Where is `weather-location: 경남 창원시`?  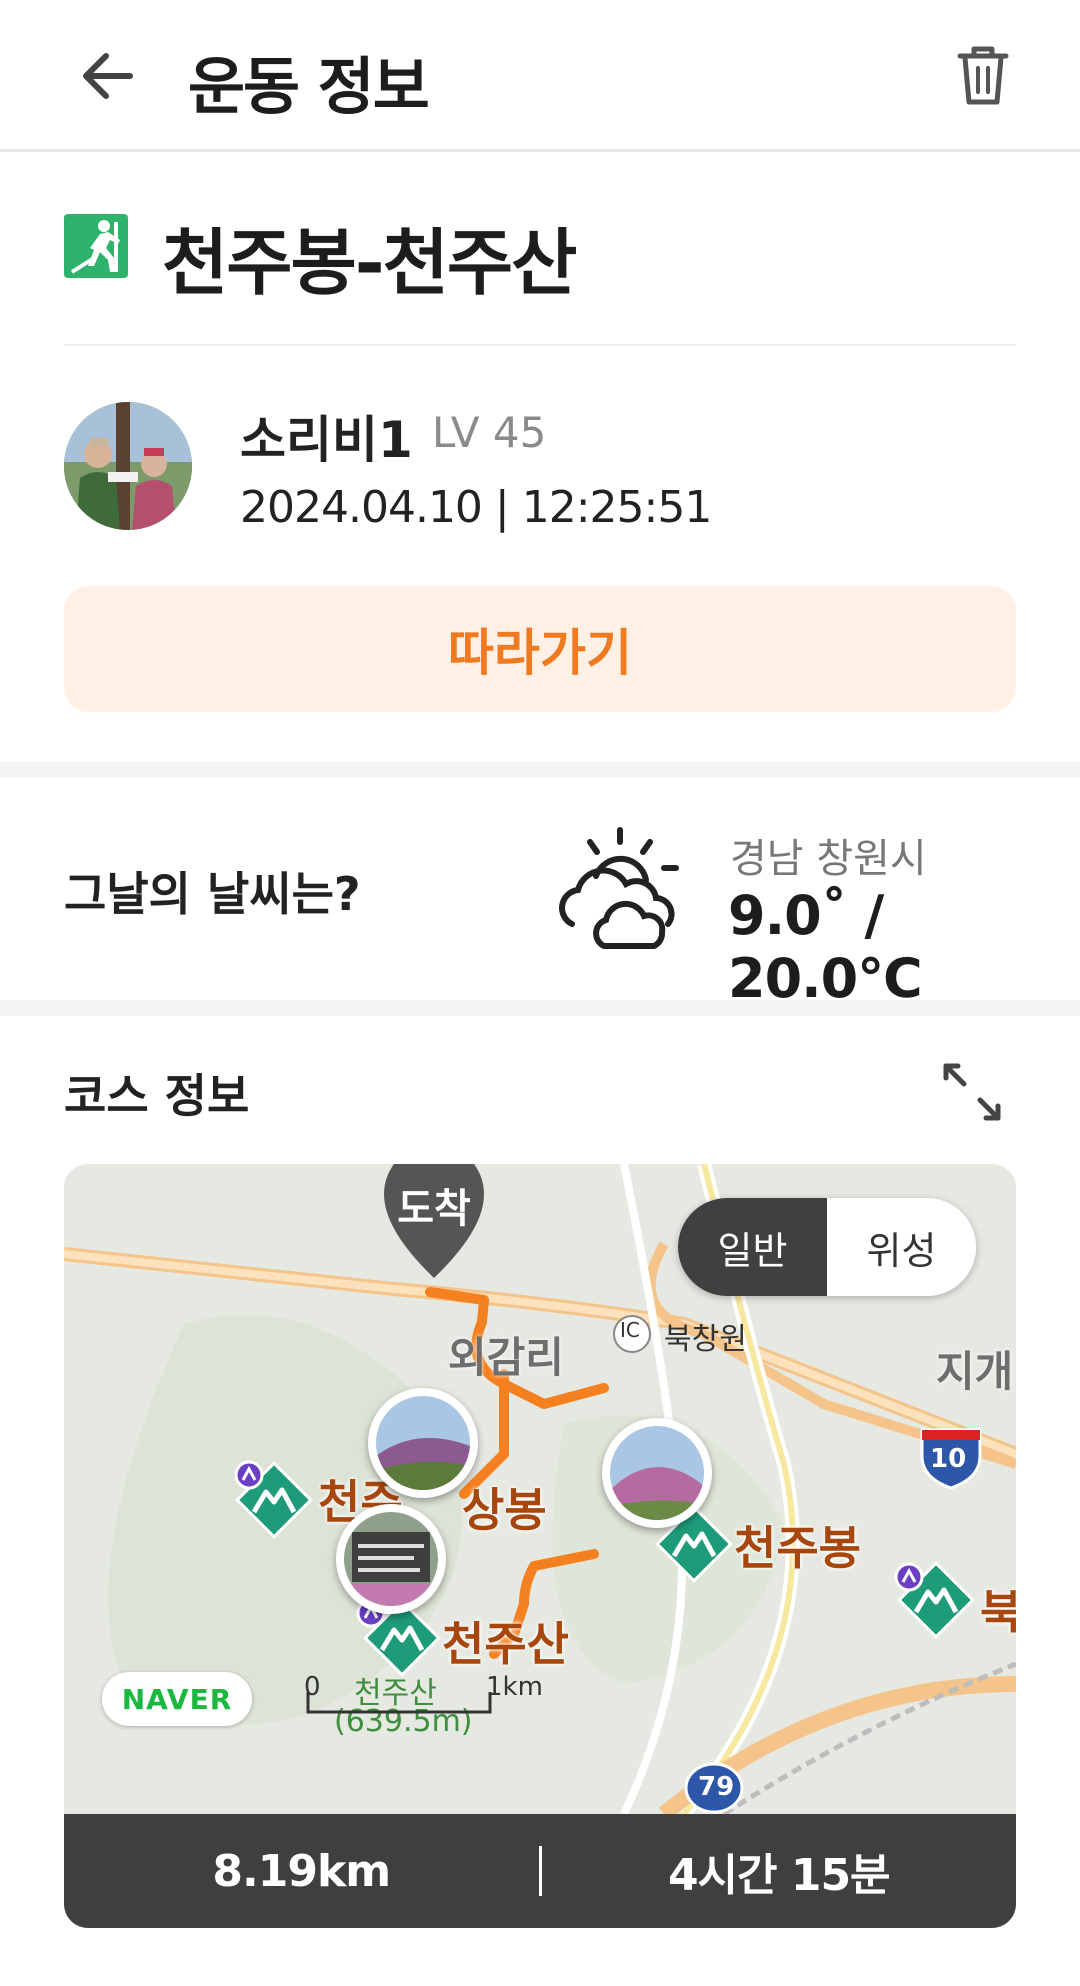 weather-location: 경남 창원시 is located at coordinates (828, 859).